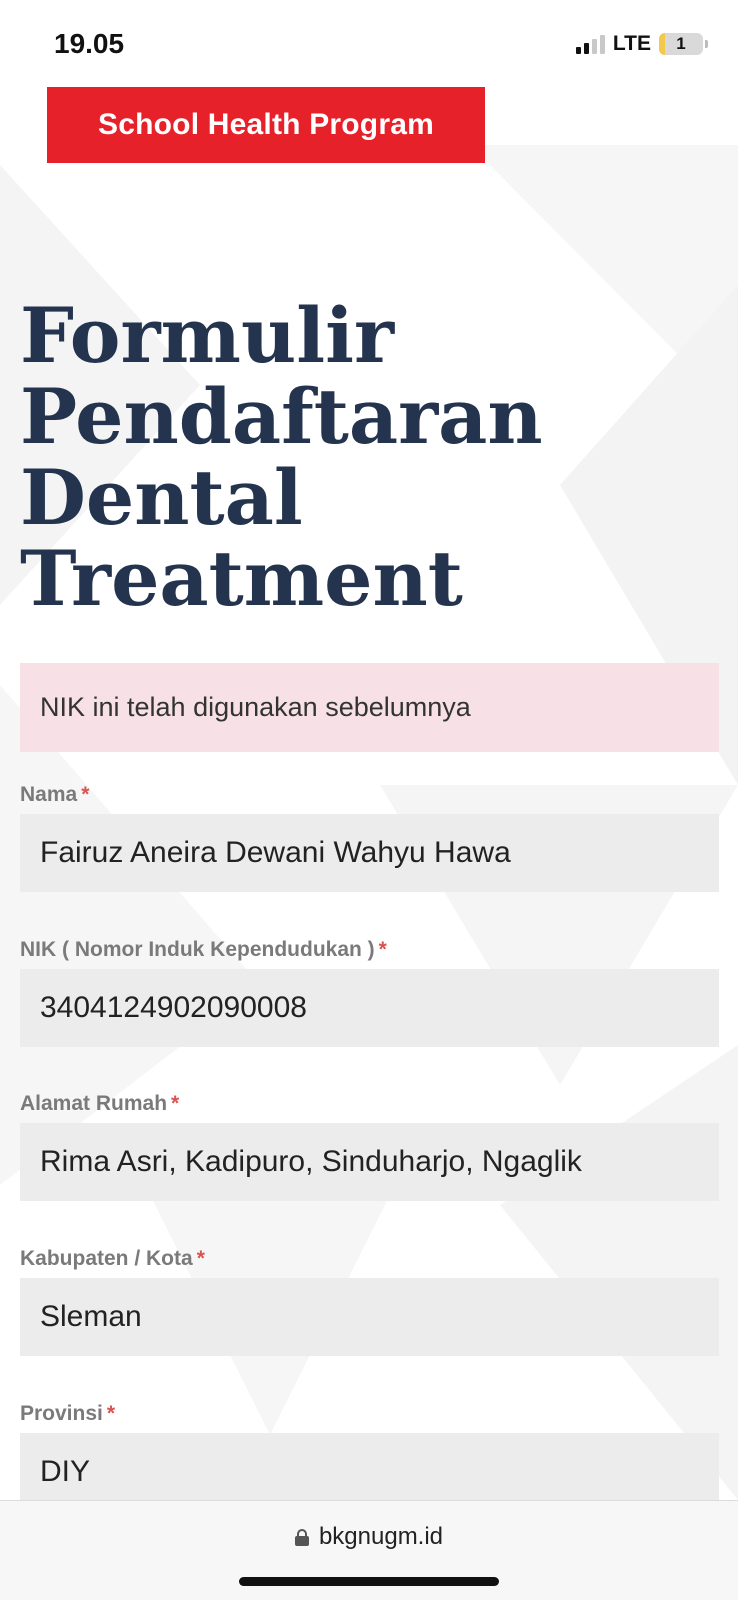 The height and width of the screenshot is (1600, 738). What do you see at coordinates (68, 1413) in the screenshot?
I see `provinsi-label: Provinsi *` at bounding box center [68, 1413].